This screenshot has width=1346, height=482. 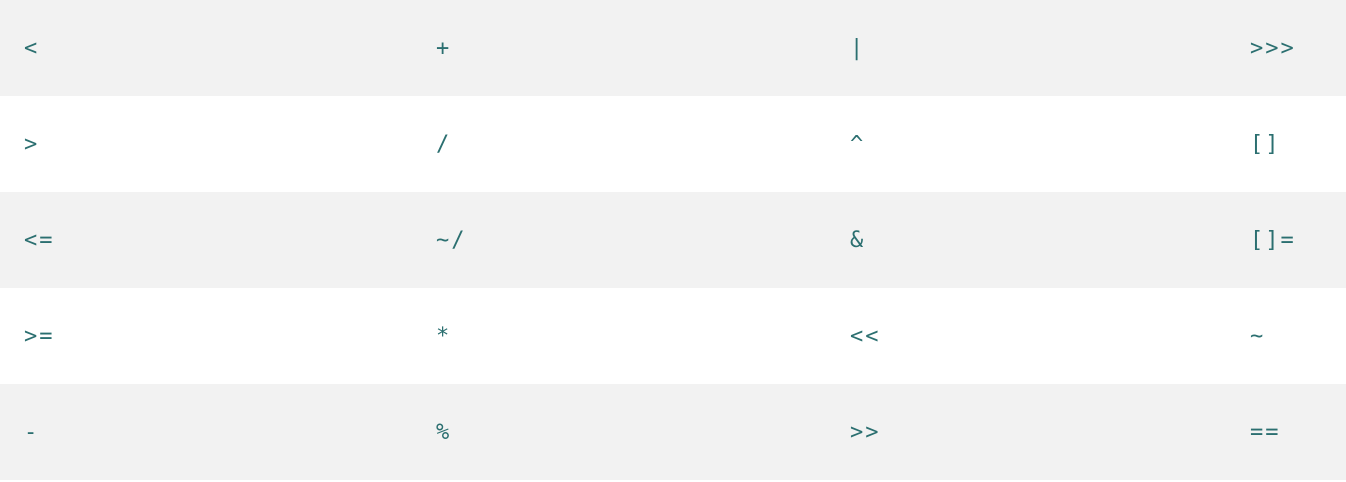 What do you see at coordinates (32, 48) in the screenshot?
I see `table-cell: <` at bounding box center [32, 48].